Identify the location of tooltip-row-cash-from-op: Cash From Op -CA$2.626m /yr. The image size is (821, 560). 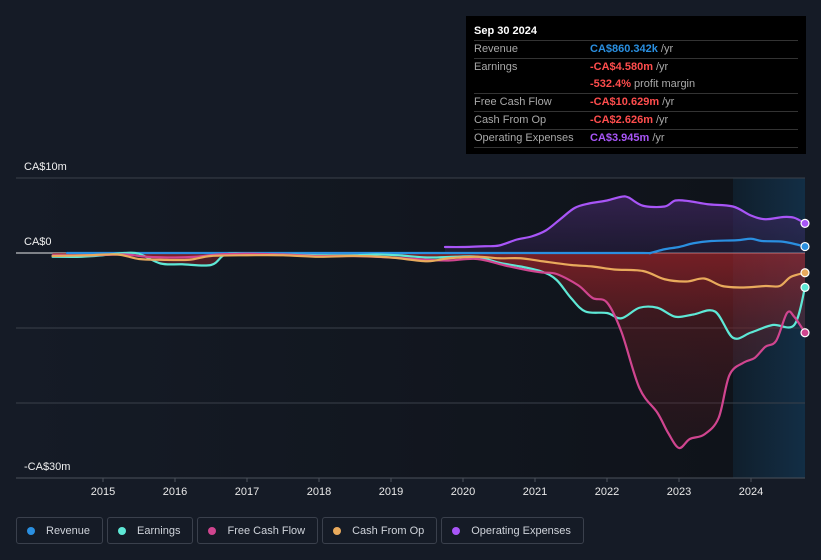
(636, 121).